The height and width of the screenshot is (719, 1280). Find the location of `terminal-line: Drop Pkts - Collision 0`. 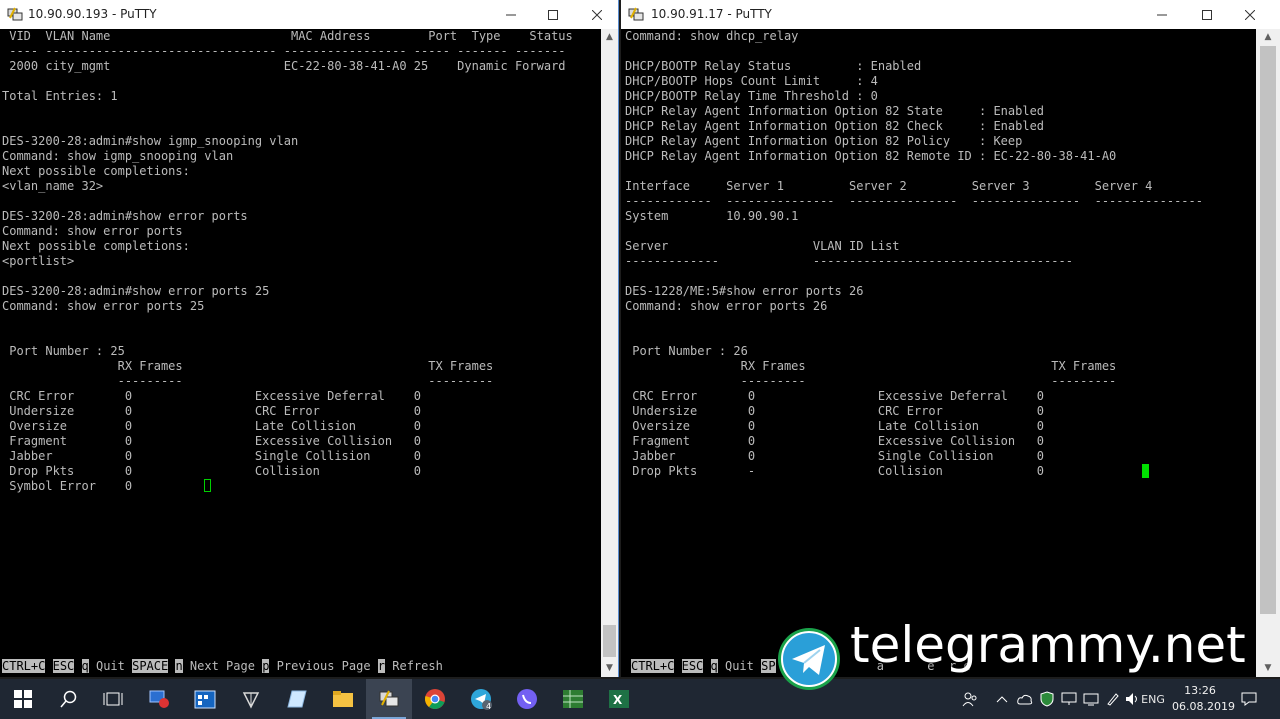

terminal-line: Drop Pkts - Collision 0 is located at coordinates (835, 471).